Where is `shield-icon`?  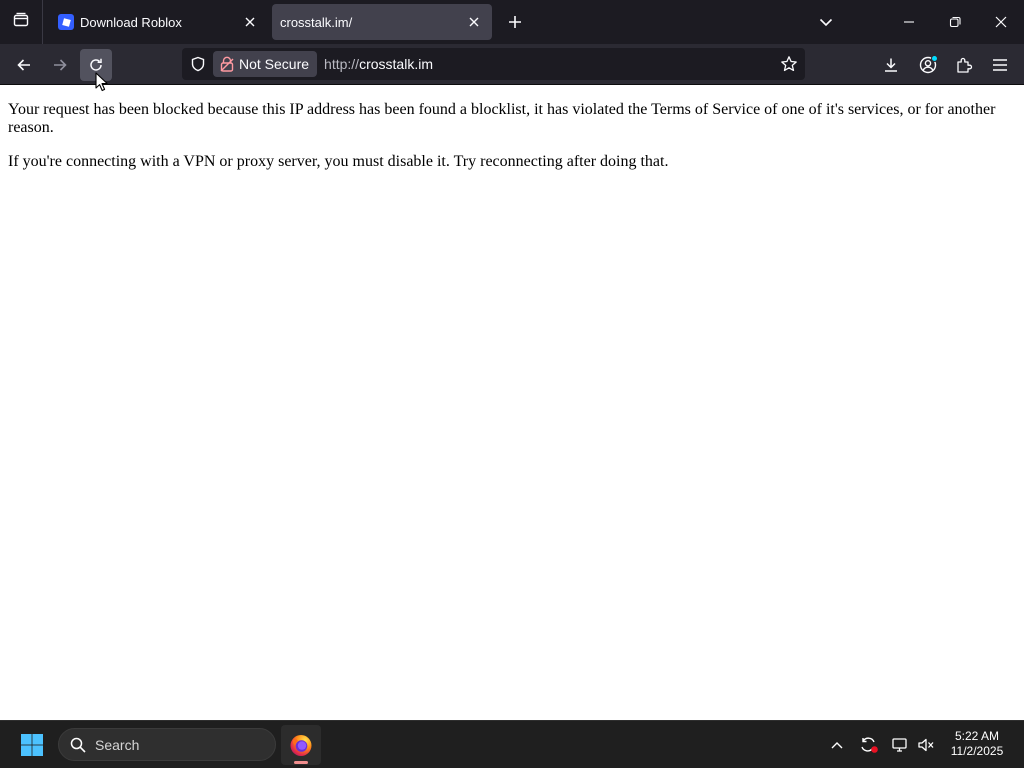
shield-icon is located at coordinates (198, 64).